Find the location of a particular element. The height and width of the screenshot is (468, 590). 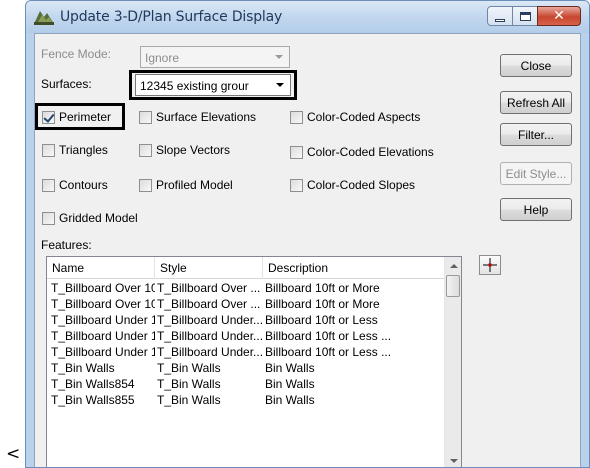

surfaces-value: 12345 existing grour is located at coordinates (194, 86).